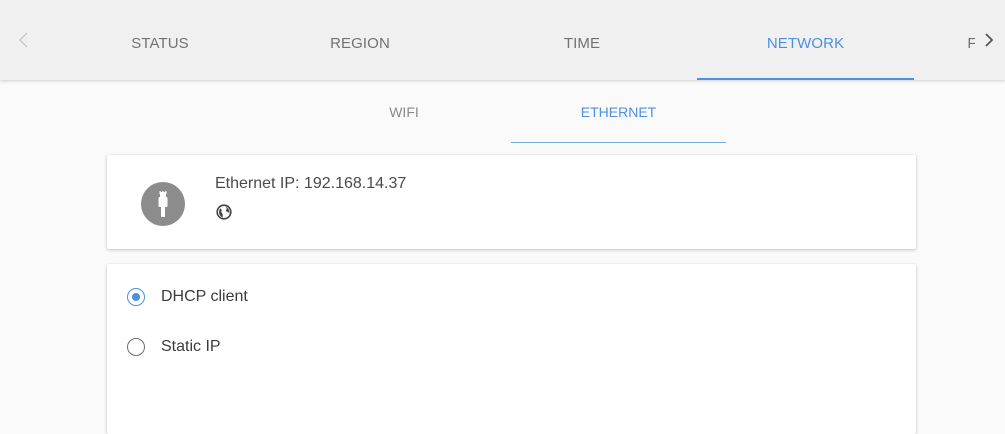  Describe the element at coordinates (204, 296) in the screenshot. I see `dhcp-client-label: DHCP client` at that location.